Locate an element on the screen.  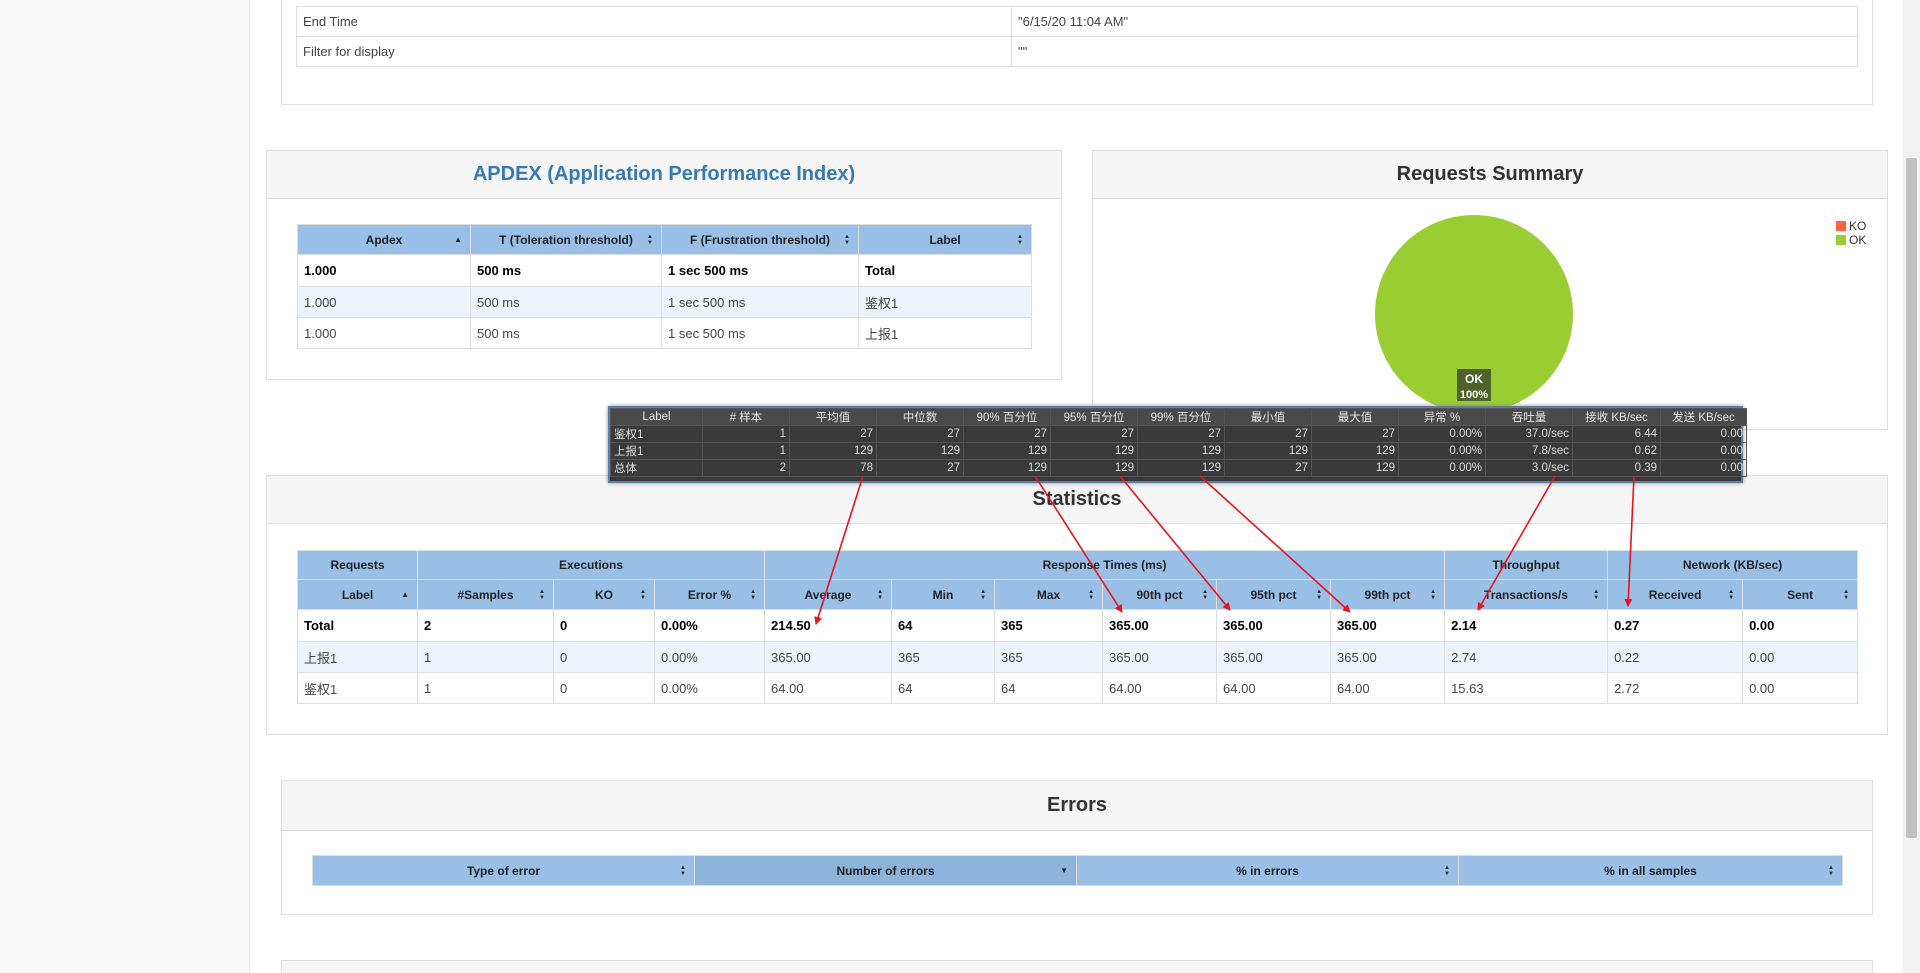
stats-cell: 0.27 is located at coordinates (1675, 625).